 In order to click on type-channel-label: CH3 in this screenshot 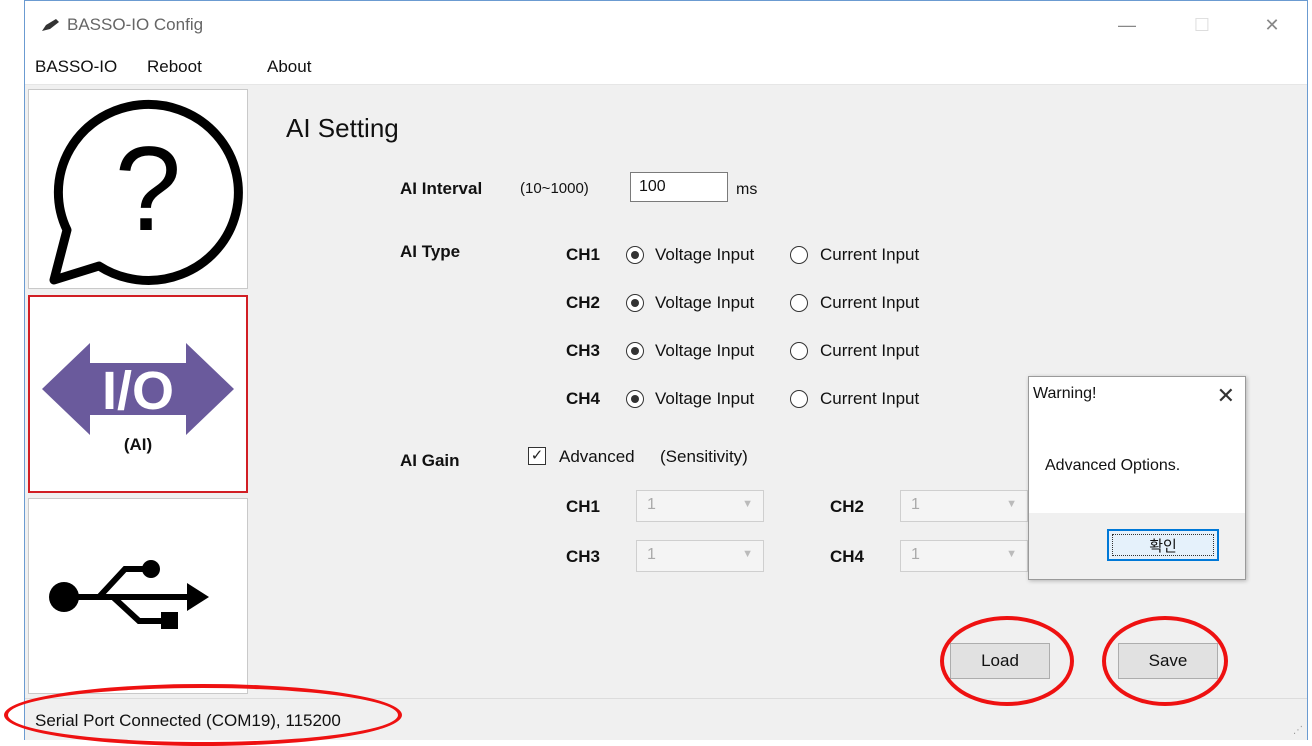, I will do `click(583, 350)`.